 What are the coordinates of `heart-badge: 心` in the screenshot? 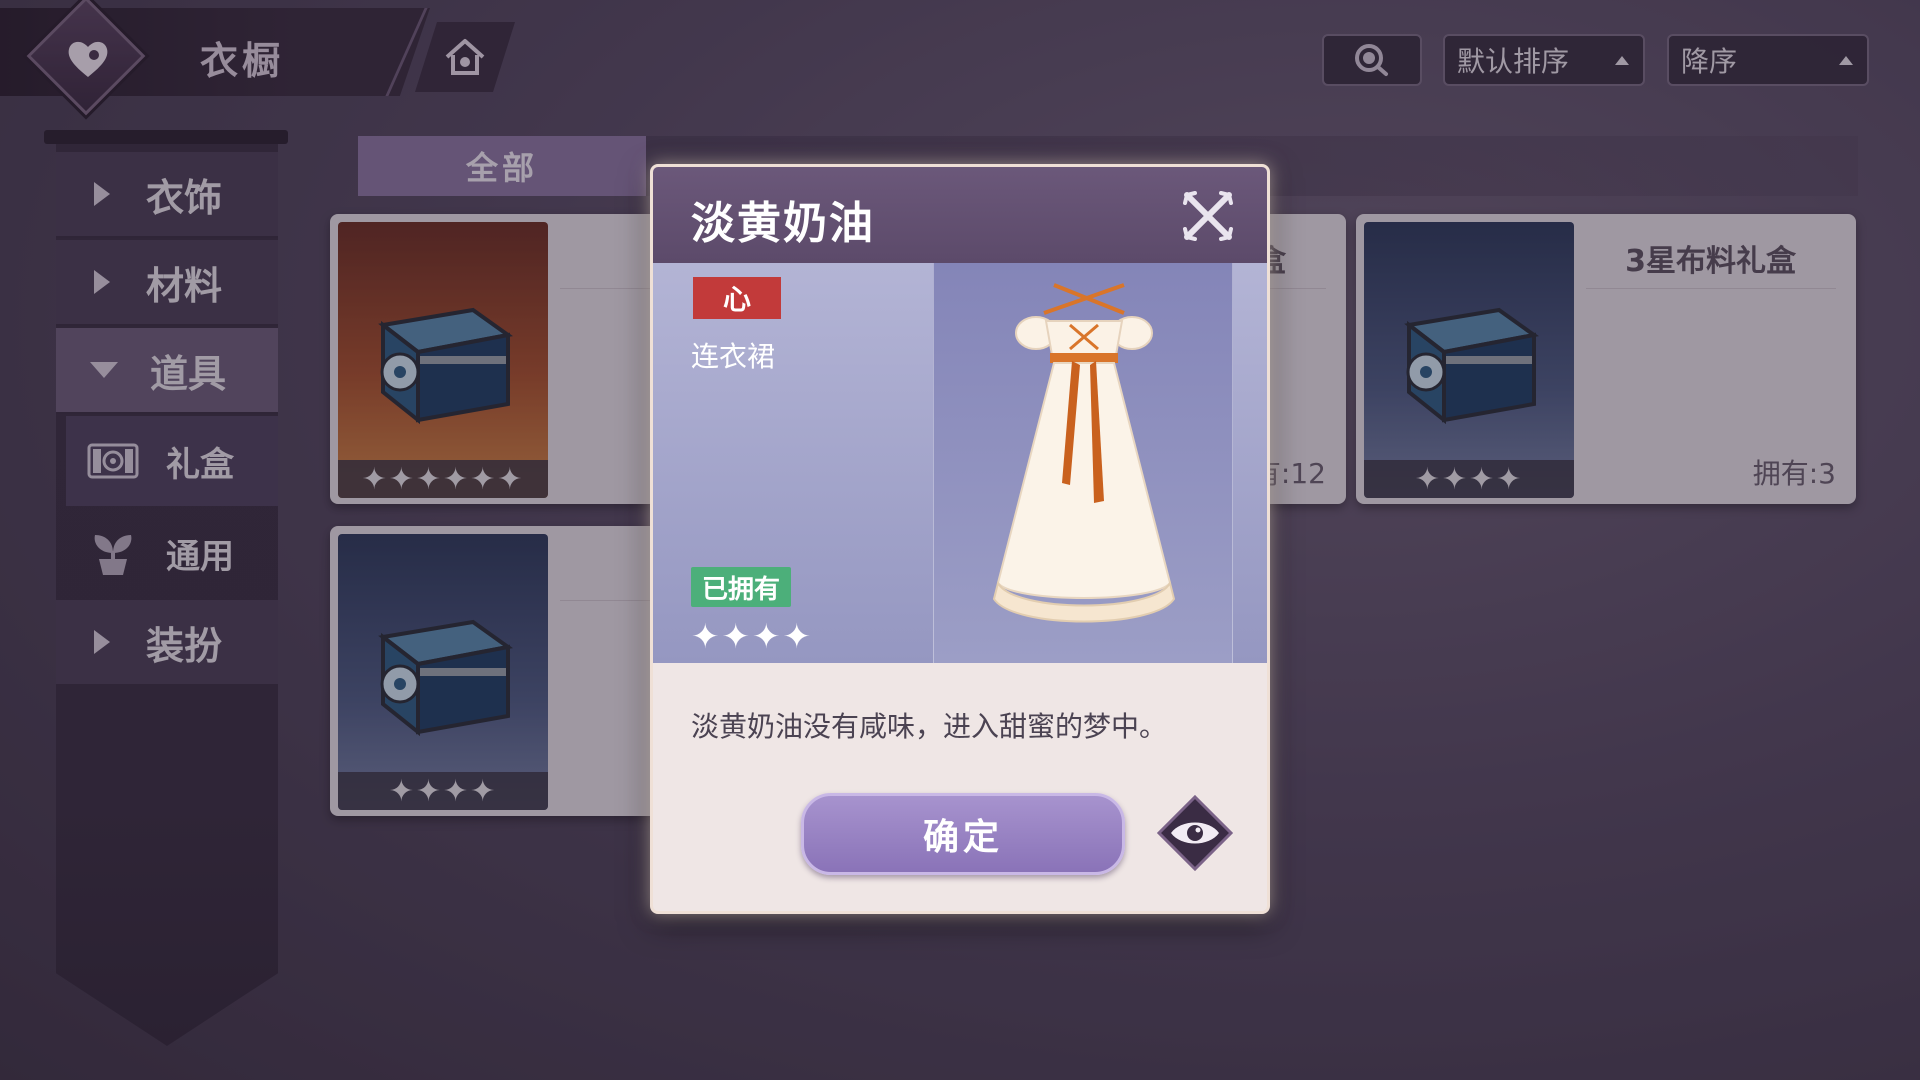 It's located at (737, 298).